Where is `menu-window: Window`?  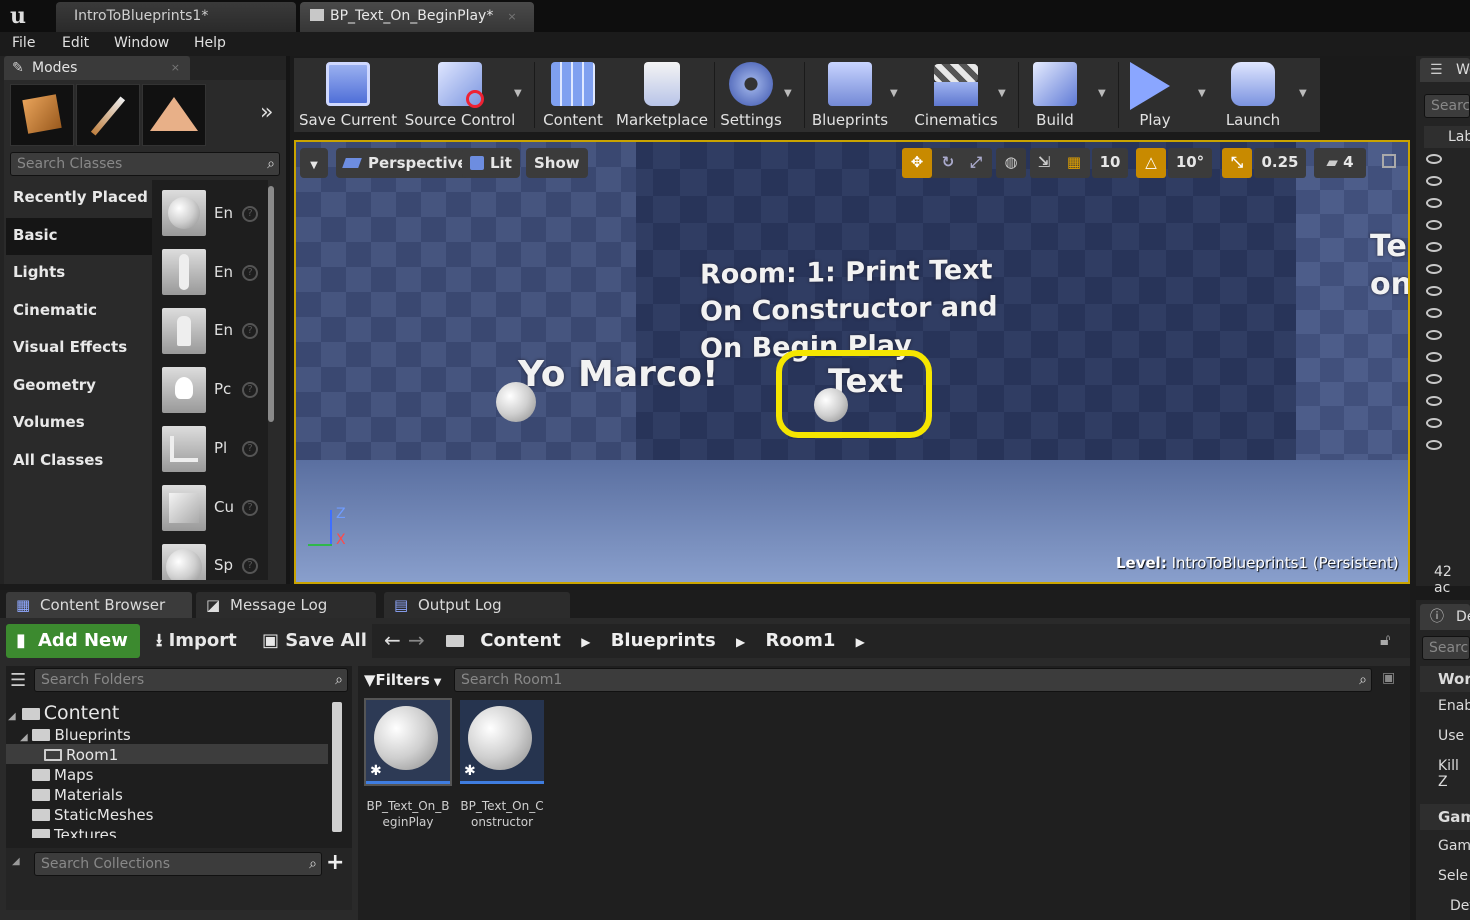
menu-window: Window is located at coordinates (141, 44).